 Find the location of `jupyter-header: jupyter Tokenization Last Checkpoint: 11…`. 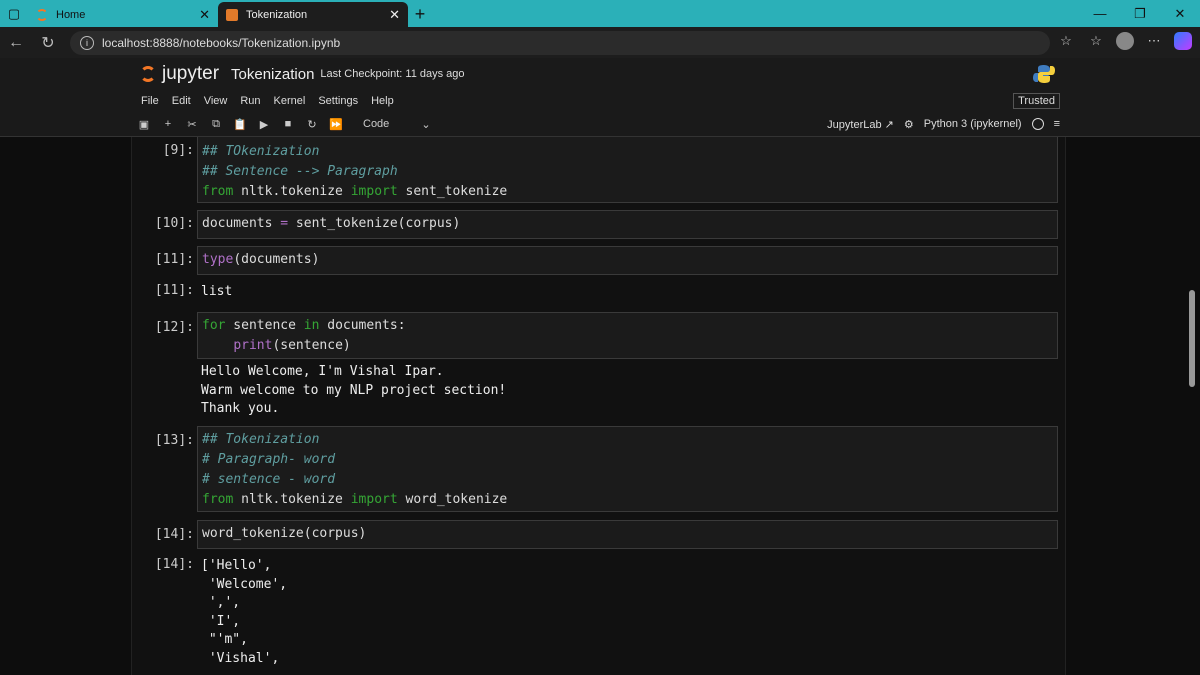

jupyter-header: jupyter Tokenization Last Checkpoint: 11… is located at coordinates (600, 74).